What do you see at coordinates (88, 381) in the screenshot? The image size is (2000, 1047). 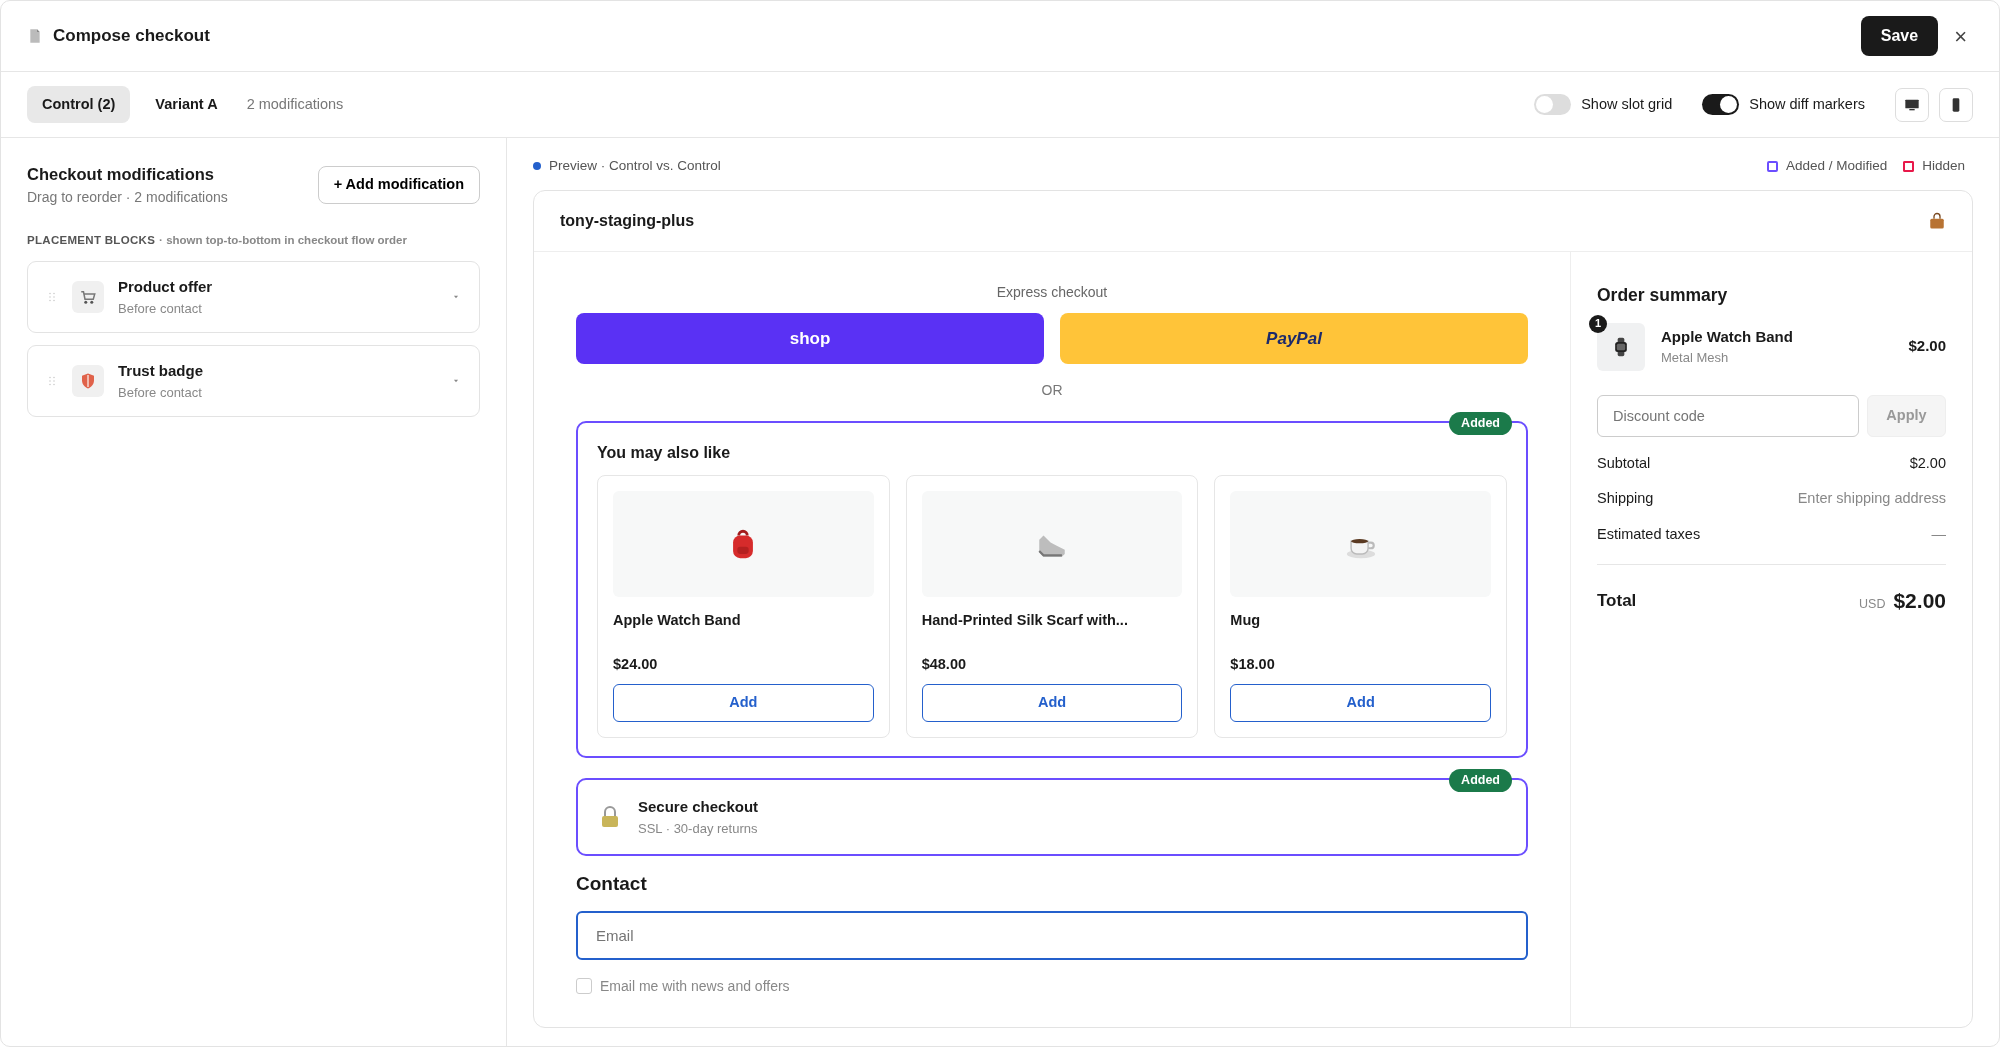 I see `shield-icon` at bounding box center [88, 381].